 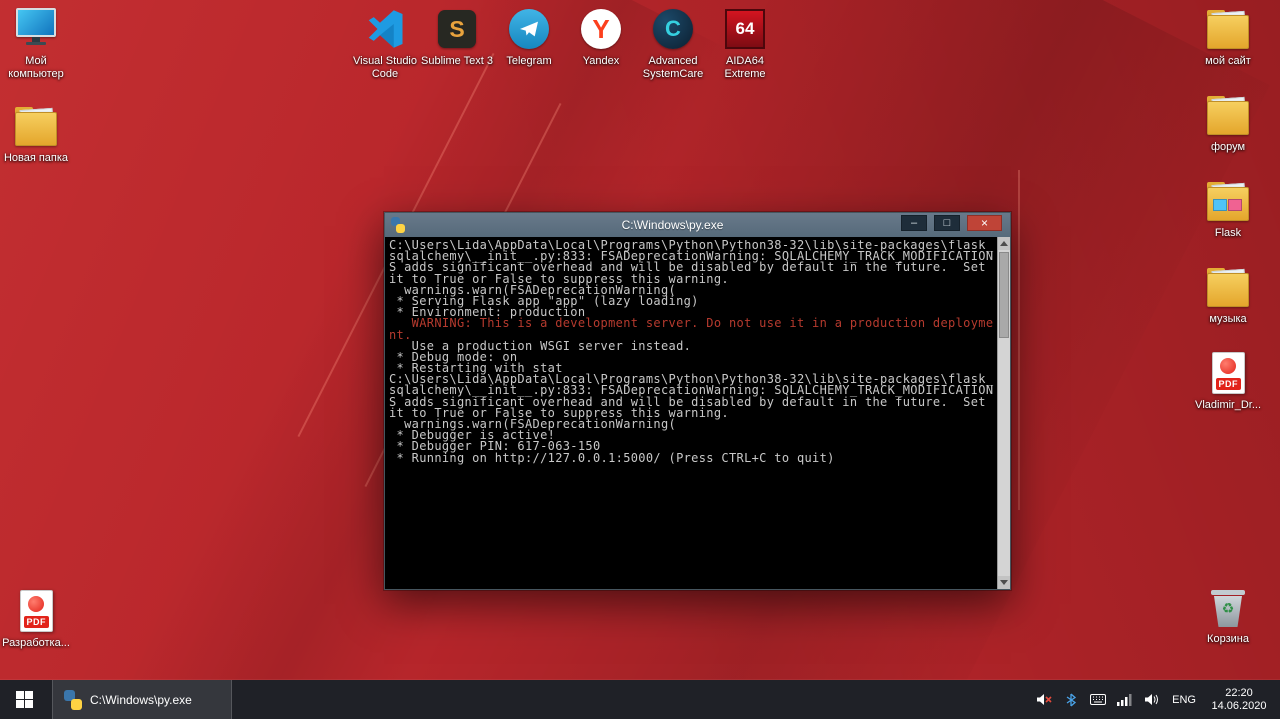 What do you see at coordinates (1228, 61) in the screenshot?
I see `desktop-icon-label: мой сайт` at bounding box center [1228, 61].